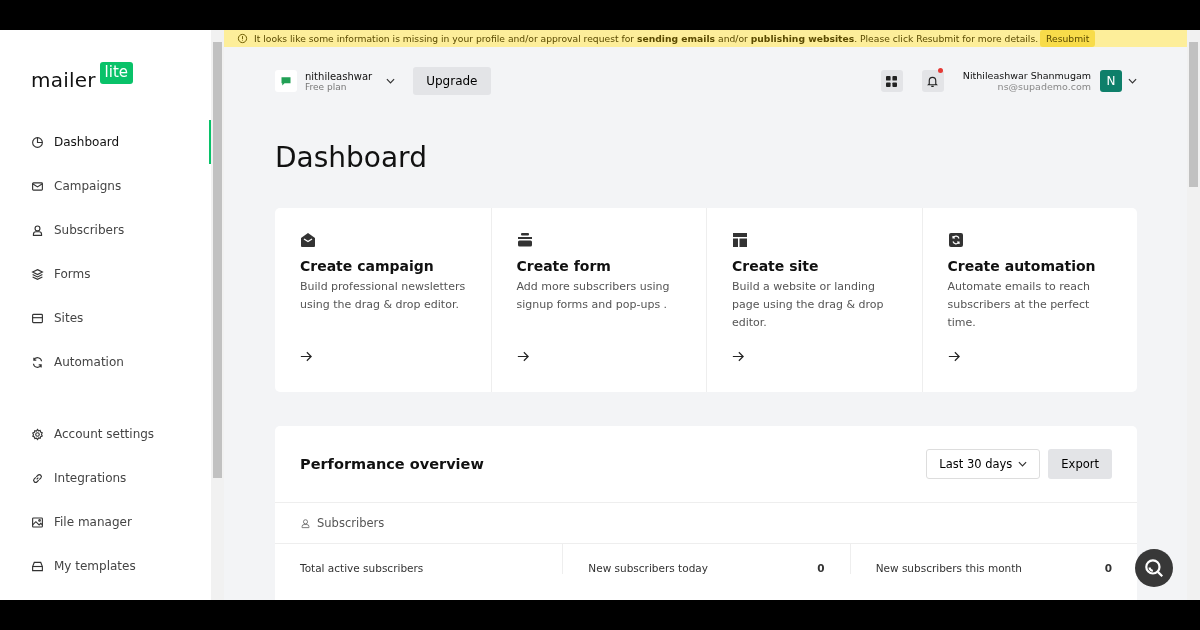 This screenshot has width=1200, height=630. Describe the element at coordinates (116, 73) in the screenshot. I see `logo-badge: lite` at that location.